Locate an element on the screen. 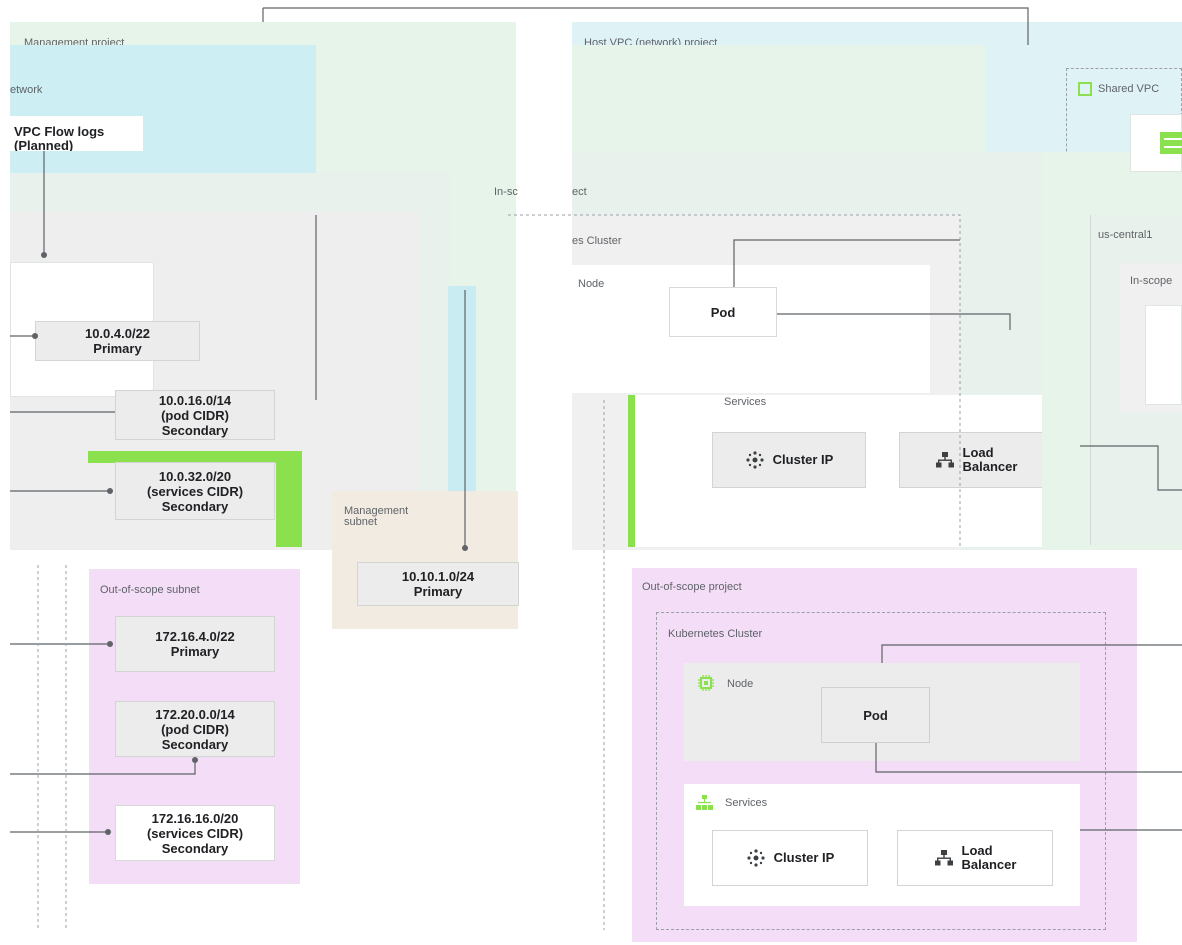 The height and width of the screenshot is (945, 1182). oos-services-kind: Secondary is located at coordinates (195, 848).